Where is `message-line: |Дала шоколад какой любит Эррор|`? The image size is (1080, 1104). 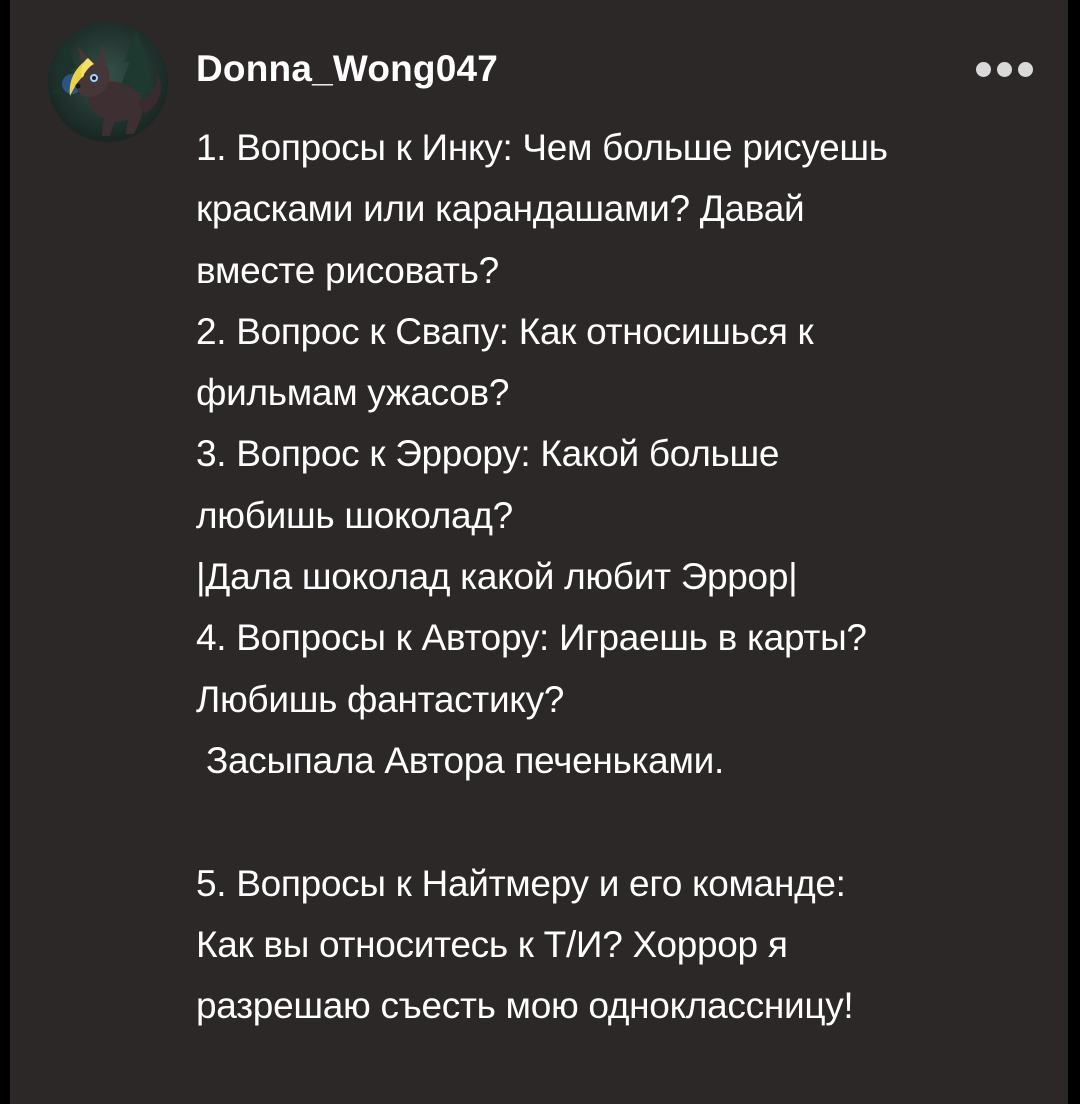 message-line: |Дала шоколад какой любит Эррор| is located at coordinates (497, 577).